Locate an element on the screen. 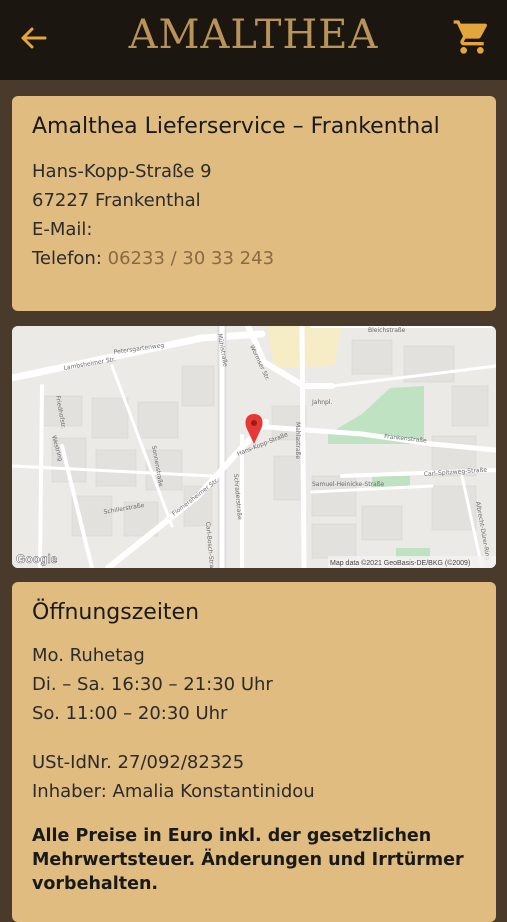 This screenshot has height=922, width=507. hours-title: Öffnungszeiten is located at coordinates (116, 612).